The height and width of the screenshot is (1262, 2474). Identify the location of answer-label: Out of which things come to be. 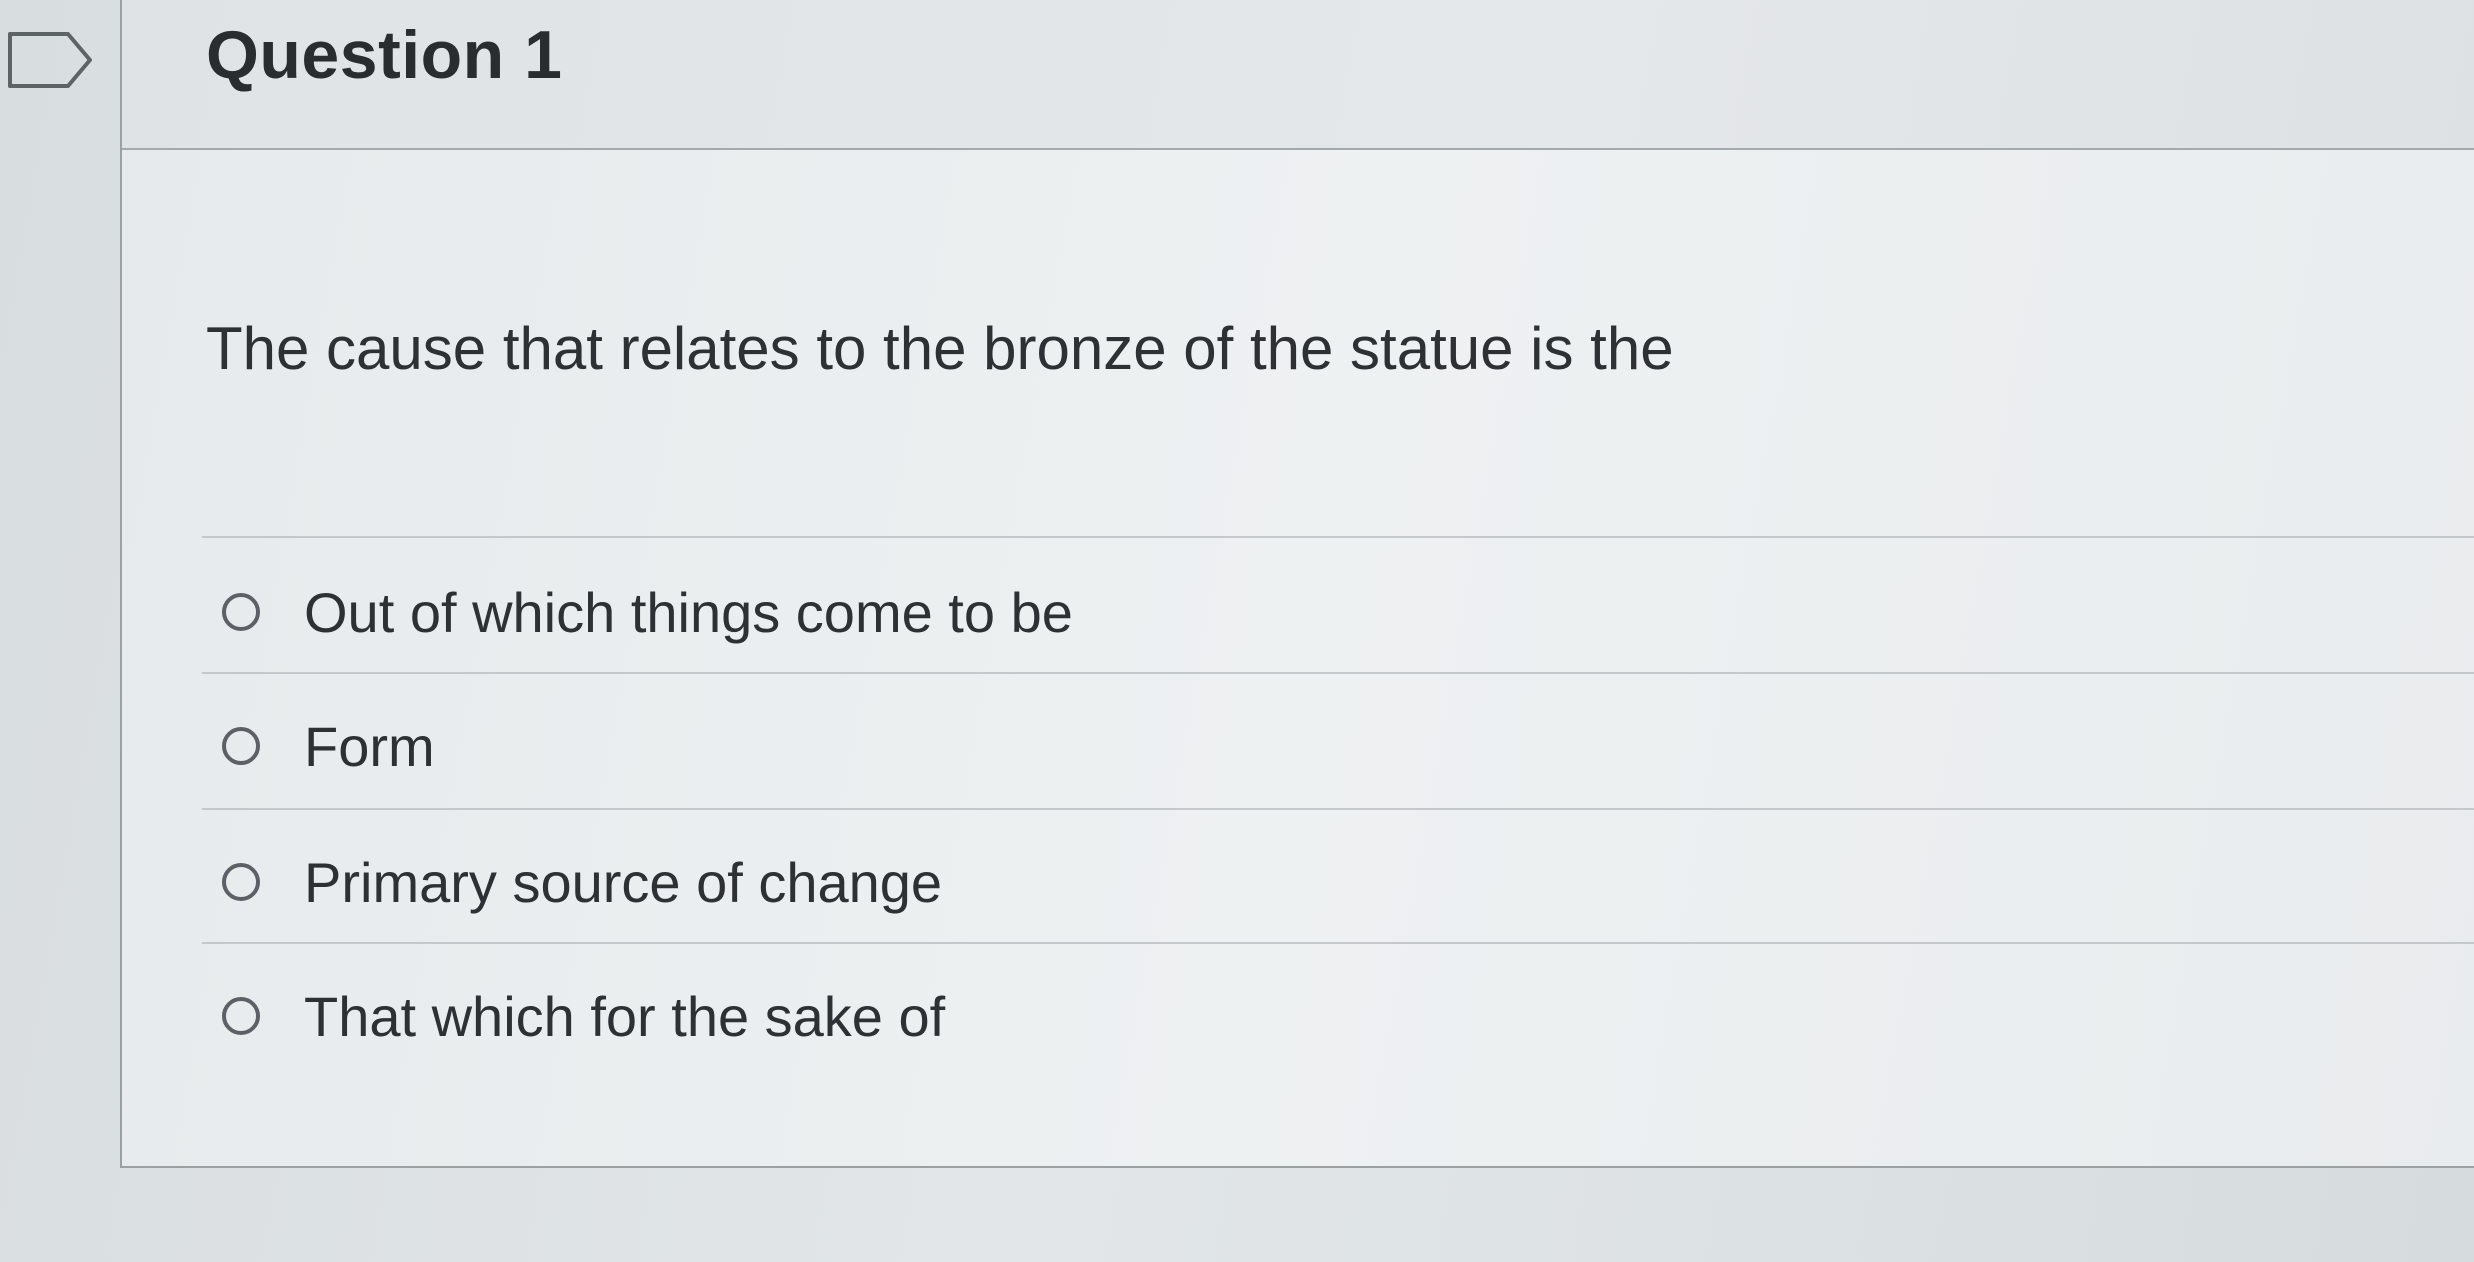
(688, 612).